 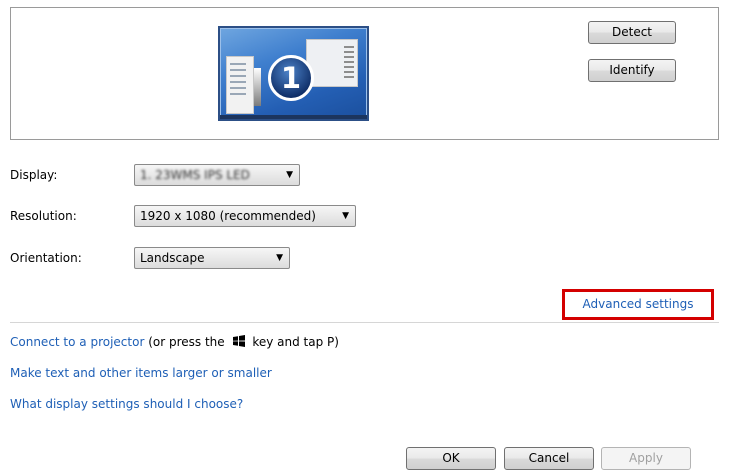 I want to click on ok-button: OK, so click(x=451, y=458).